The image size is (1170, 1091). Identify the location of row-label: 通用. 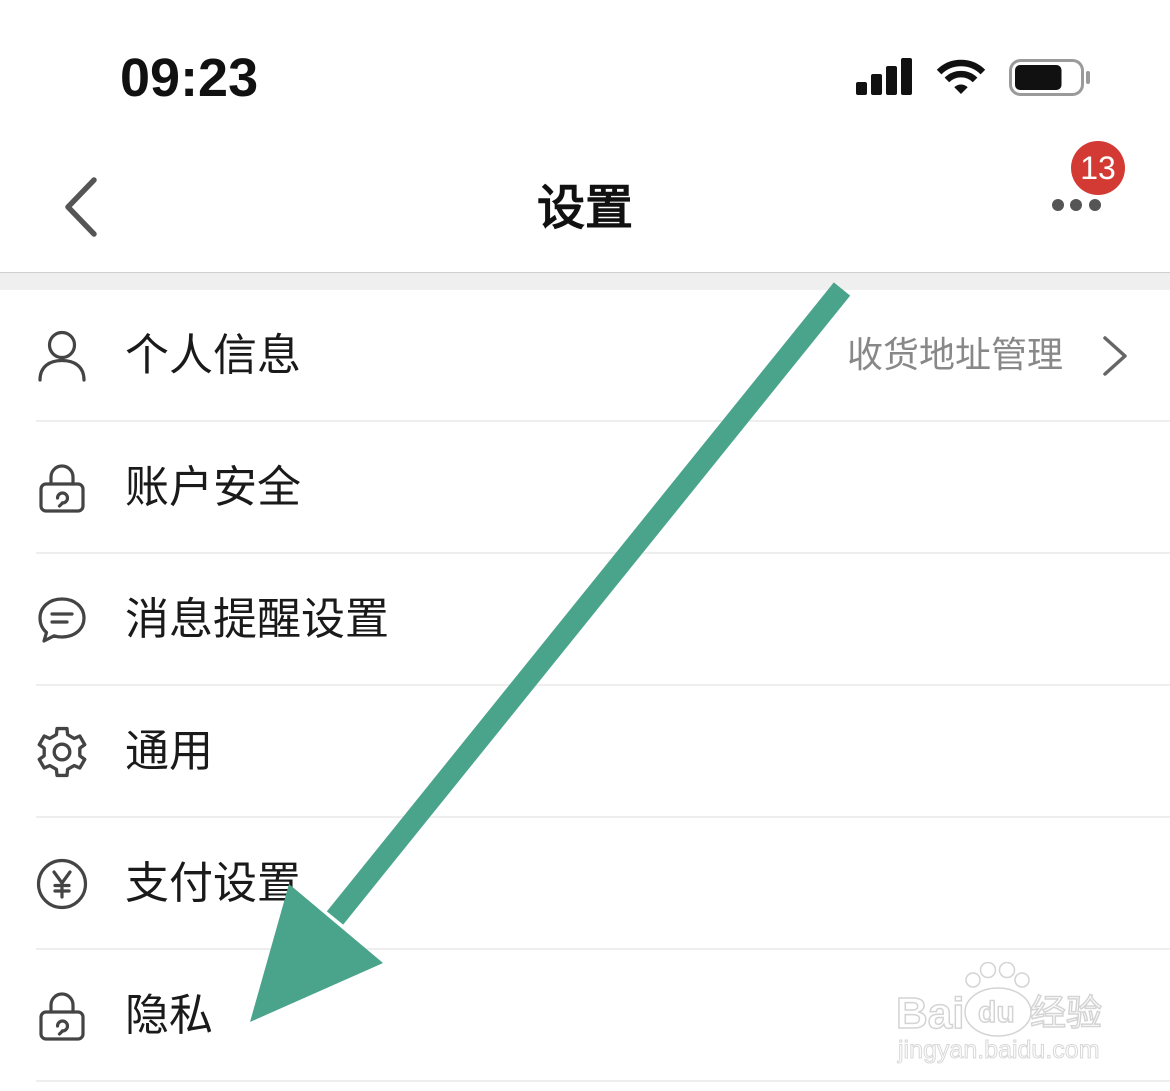
(169, 751).